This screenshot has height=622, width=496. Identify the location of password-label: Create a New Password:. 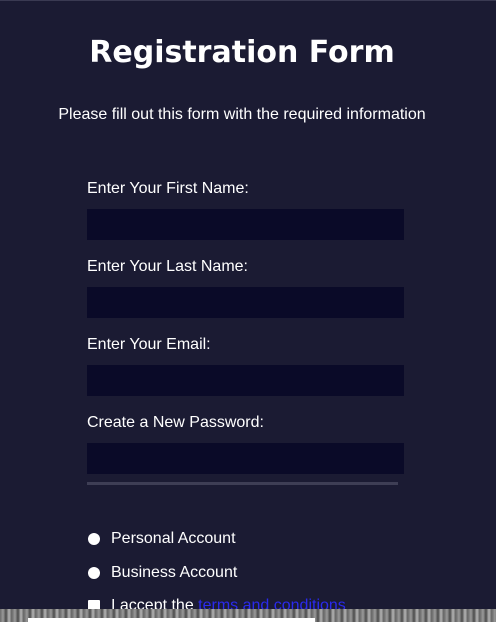
(175, 422).